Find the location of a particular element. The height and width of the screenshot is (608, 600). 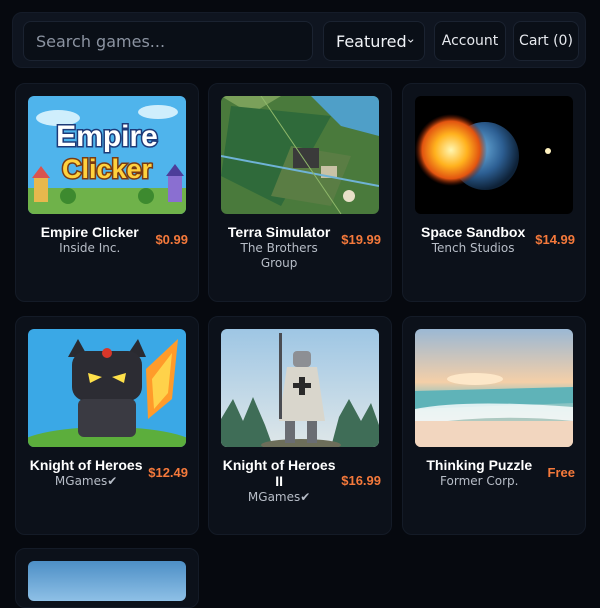

product-card: Thinking Puzzle Former Corp. Free is located at coordinates (494, 425).